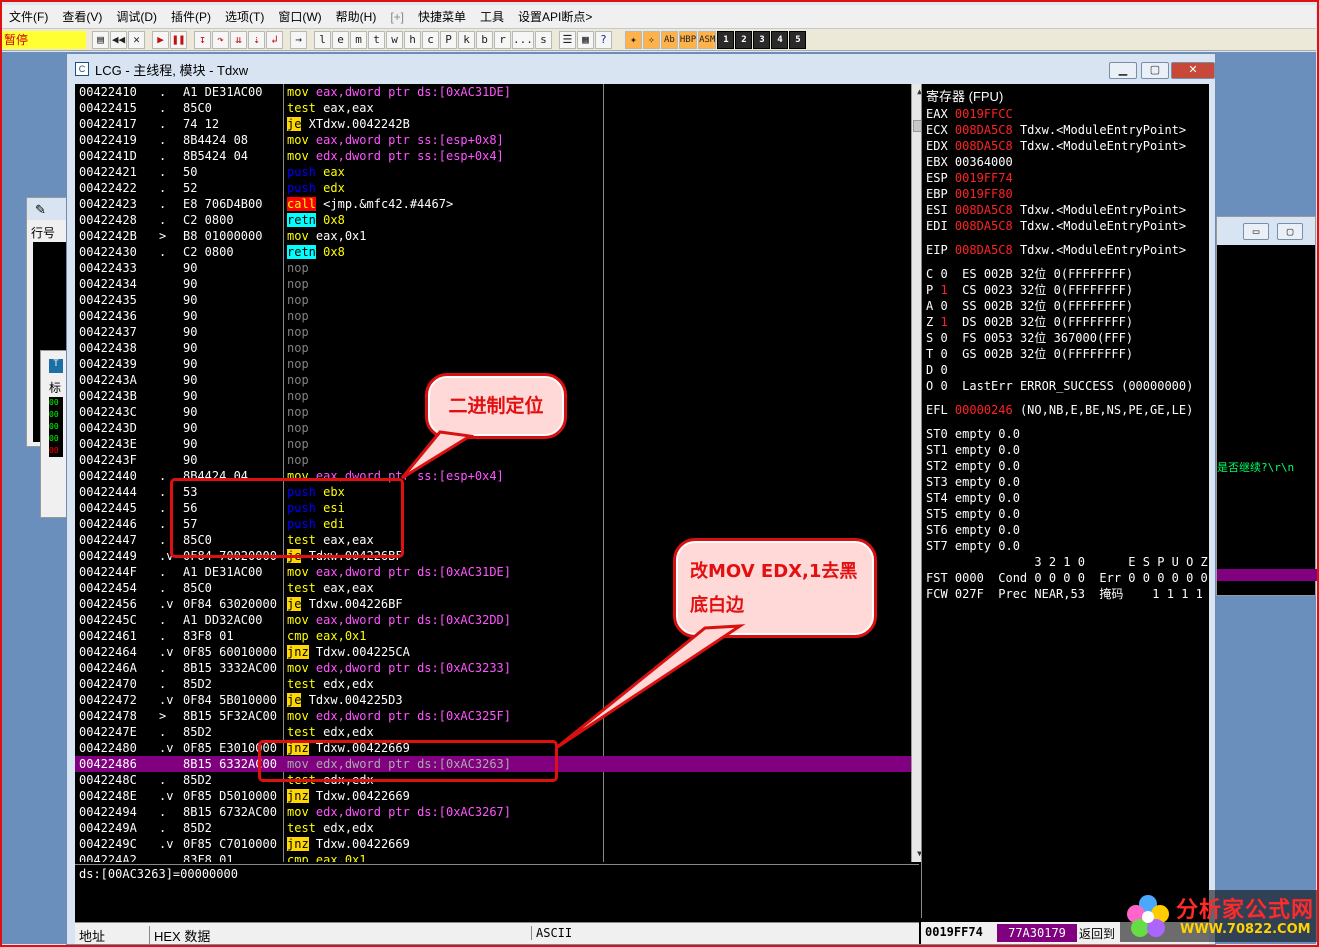  Describe the element at coordinates (430, 39) in the screenshot. I see `toolbar-window-button-6: c` at that location.